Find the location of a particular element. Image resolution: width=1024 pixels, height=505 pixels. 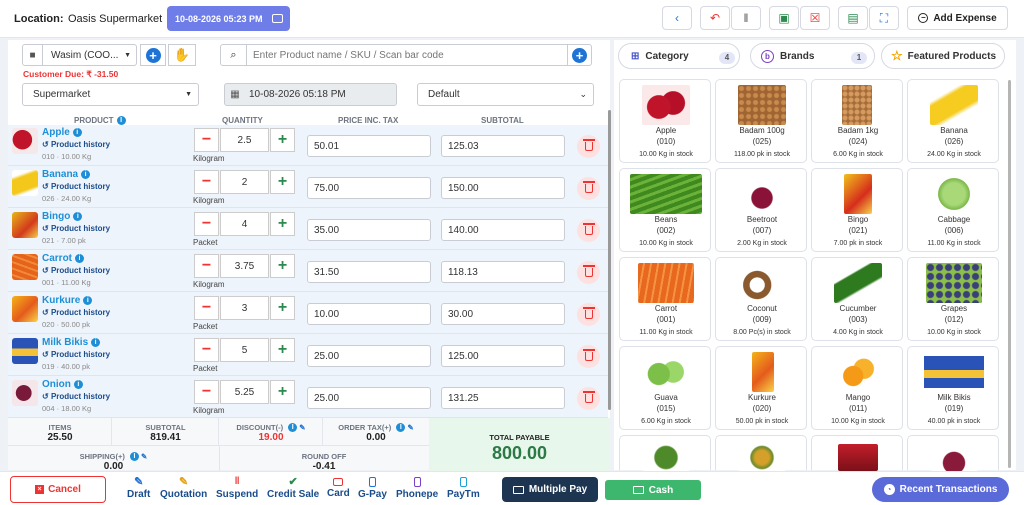

subtotal-input: 131.25 is located at coordinates (503, 398).